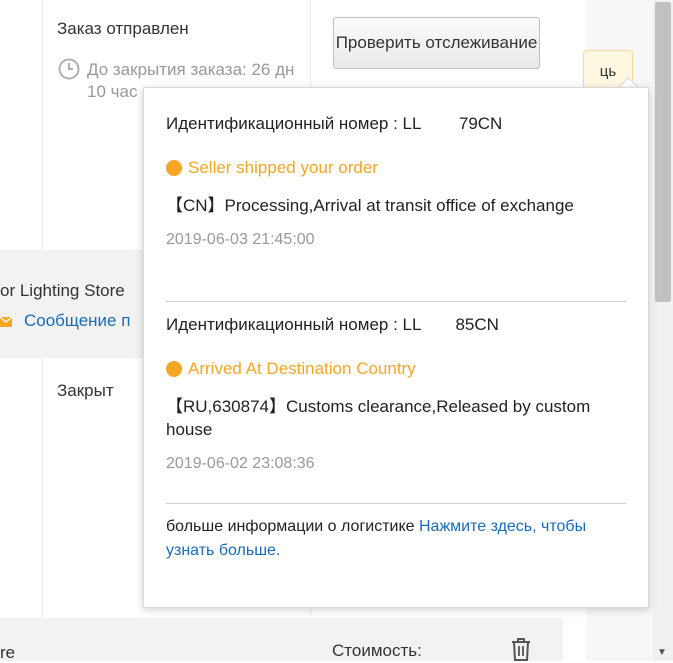 Image resolution: width=673 pixels, height=663 pixels. What do you see at coordinates (292, 526) in the screenshot?
I see `more-info-text: больше информации о логистике` at bounding box center [292, 526].